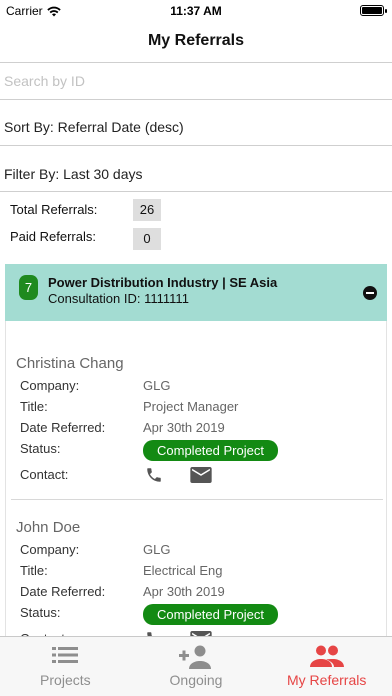 The image size is (392, 696). What do you see at coordinates (147, 210) in the screenshot?
I see `total-referrals-value: 26` at bounding box center [147, 210].